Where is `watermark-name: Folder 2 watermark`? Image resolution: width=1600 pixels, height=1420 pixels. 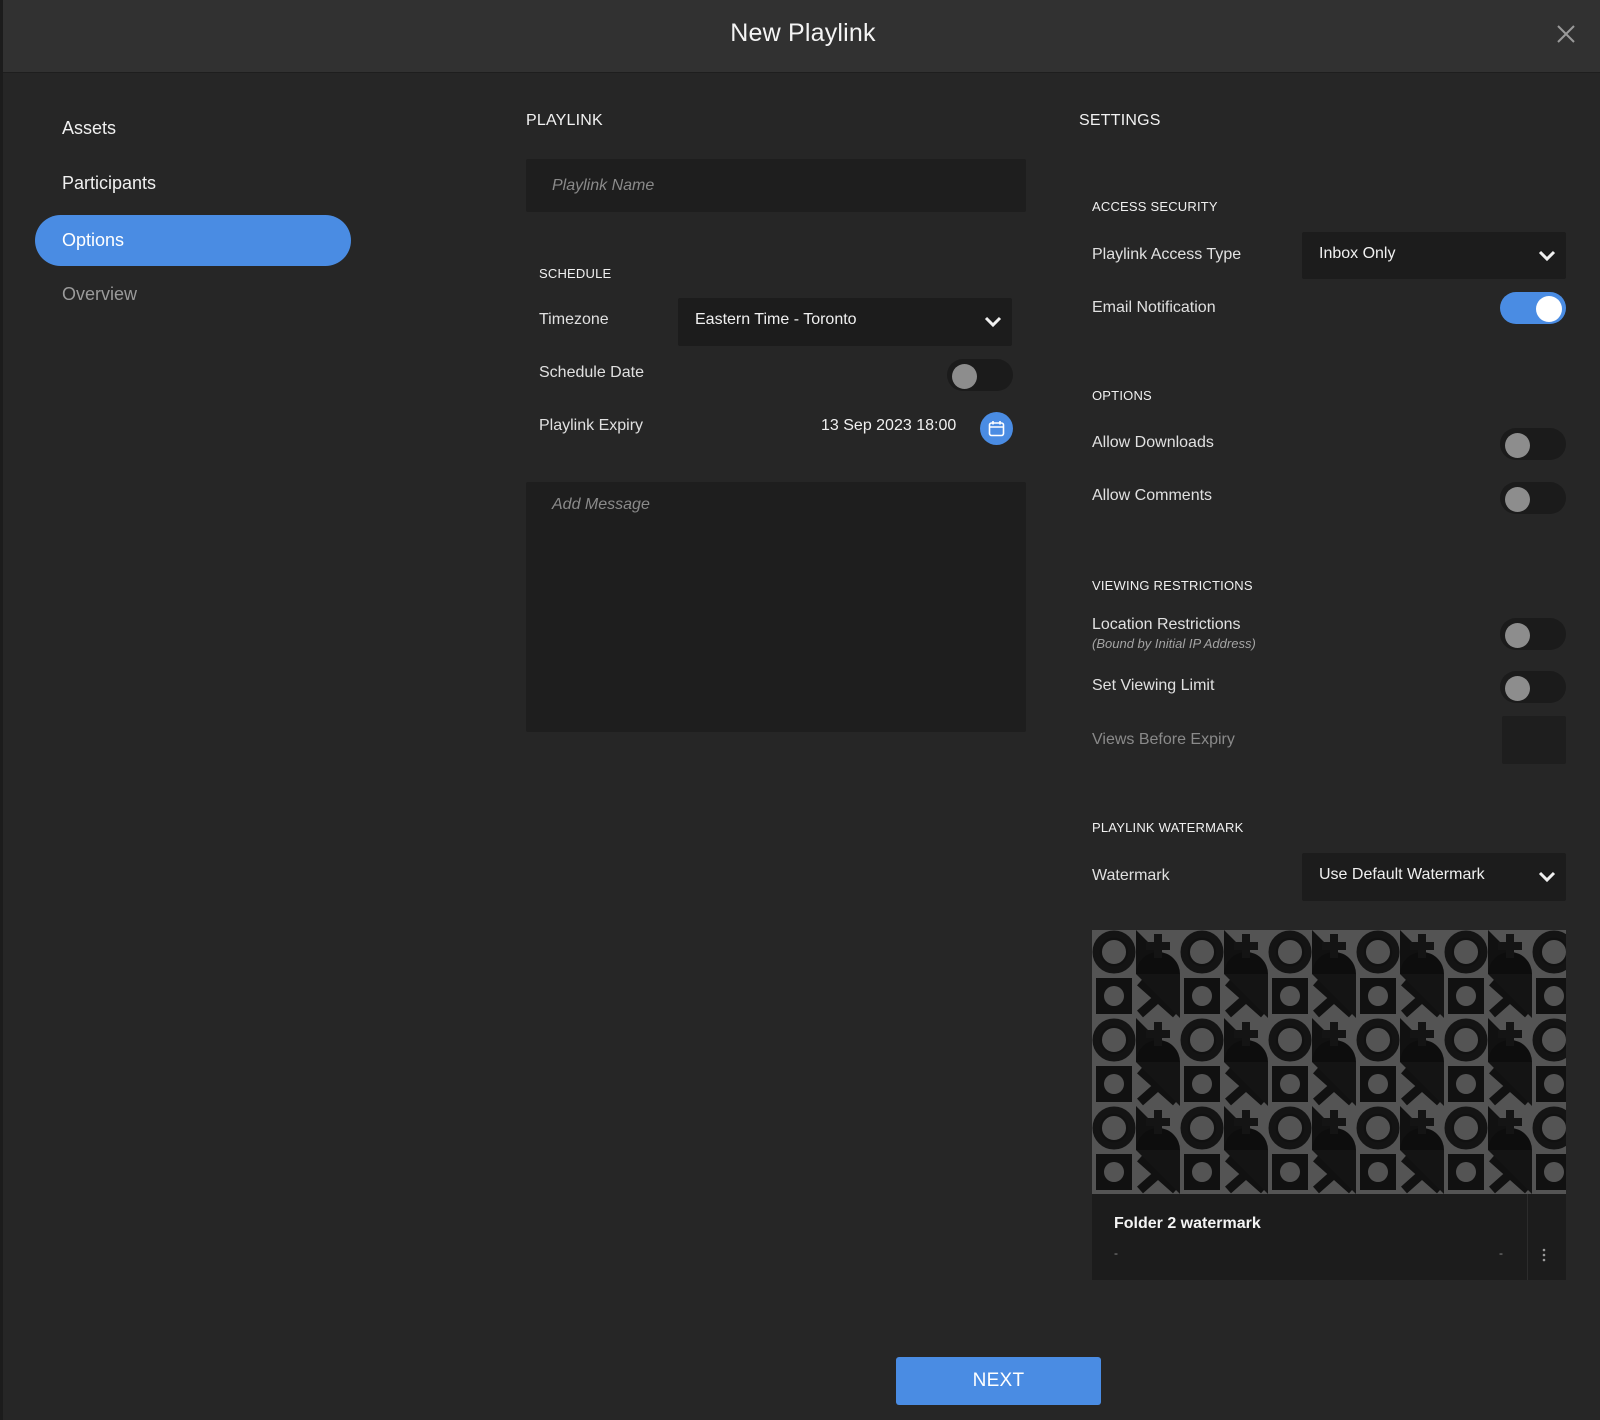 watermark-name: Folder 2 watermark is located at coordinates (1187, 1223).